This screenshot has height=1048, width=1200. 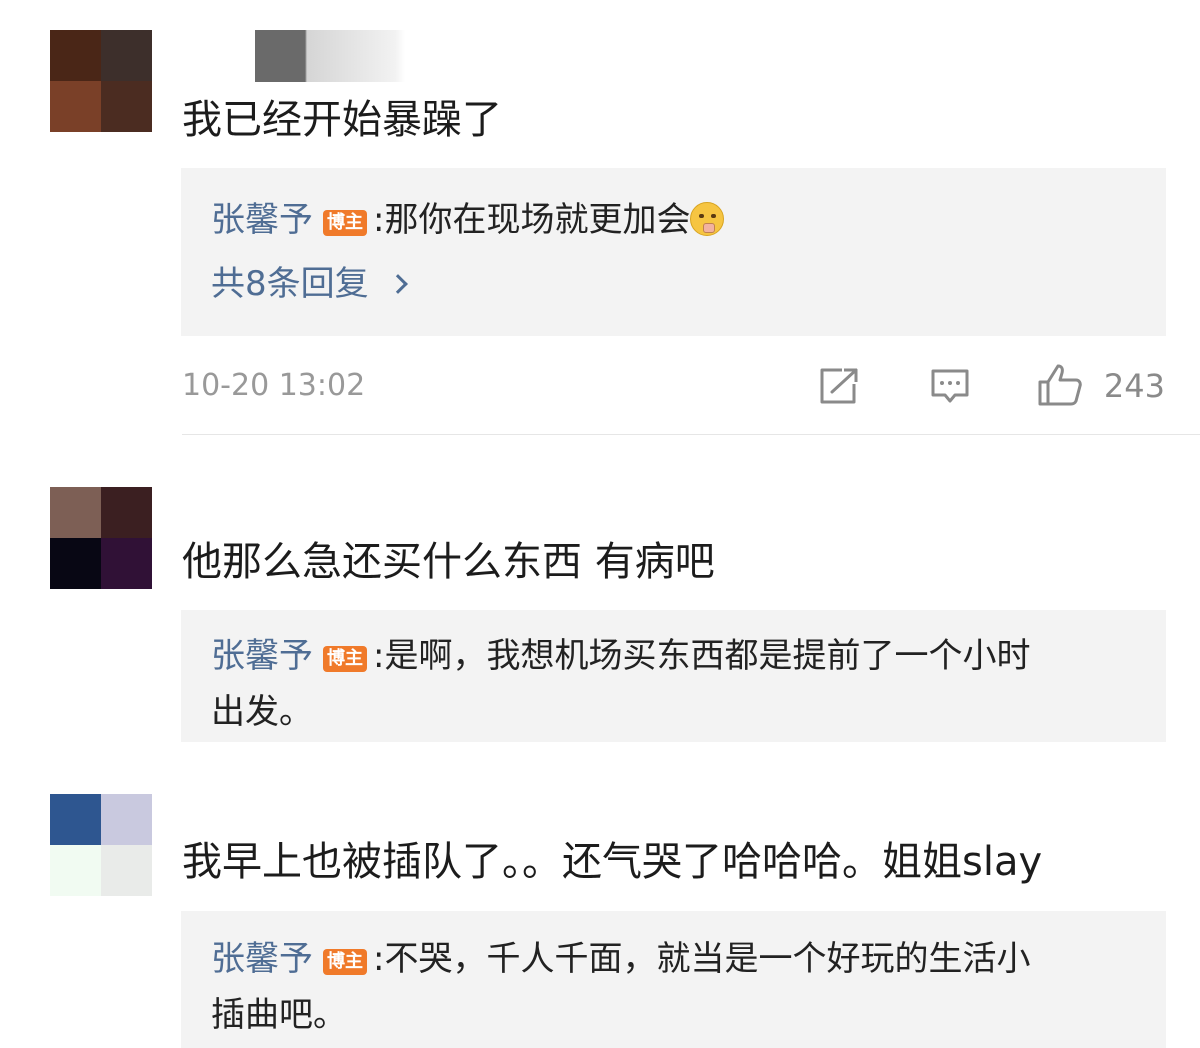 What do you see at coordinates (1060, 385) in the screenshot?
I see `like-icon` at bounding box center [1060, 385].